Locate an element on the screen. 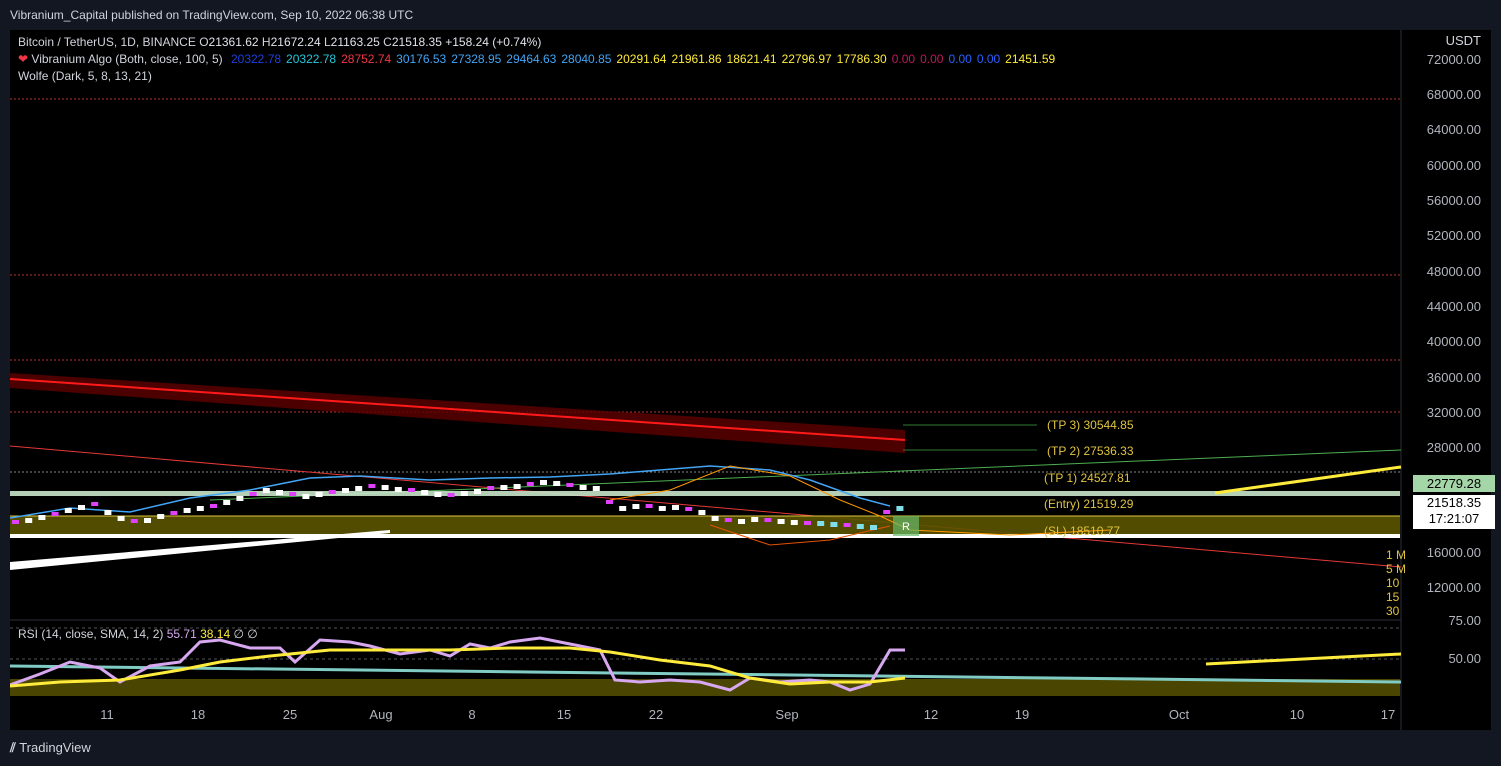 Image resolution: width=1501 pixels, height=766 pixels. bar-countdown: 17:21:07 is located at coordinates (1454, 518).